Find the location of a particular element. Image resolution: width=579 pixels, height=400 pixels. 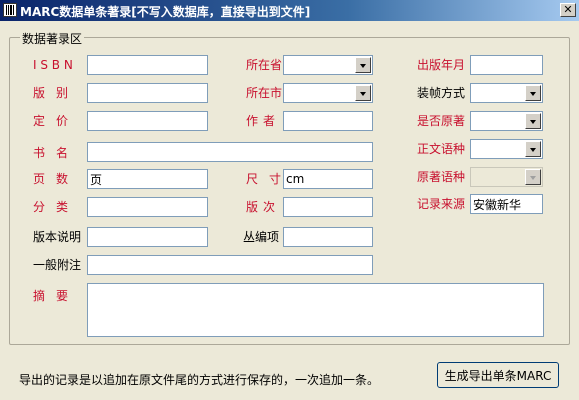

is-original-label: 是否原著 is located at coordinates (441, 121).